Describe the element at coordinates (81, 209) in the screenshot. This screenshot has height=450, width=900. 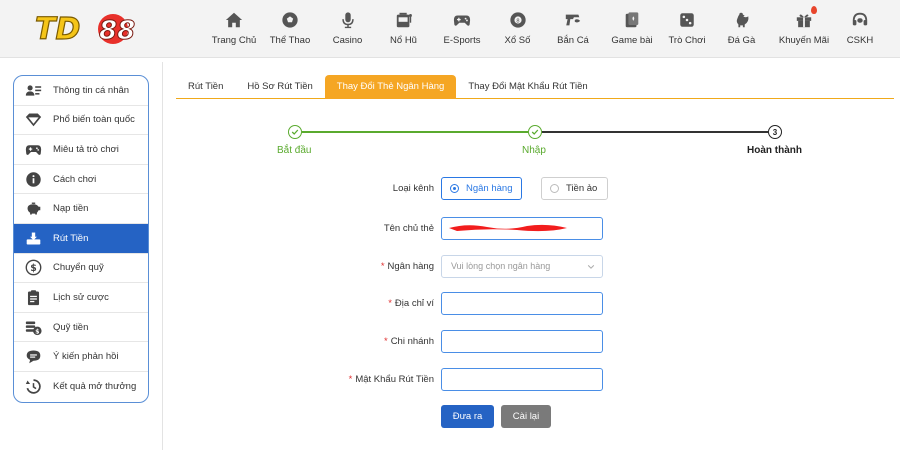
I see `sidebar-item-nap-tien: Nạp tiền` at that location.